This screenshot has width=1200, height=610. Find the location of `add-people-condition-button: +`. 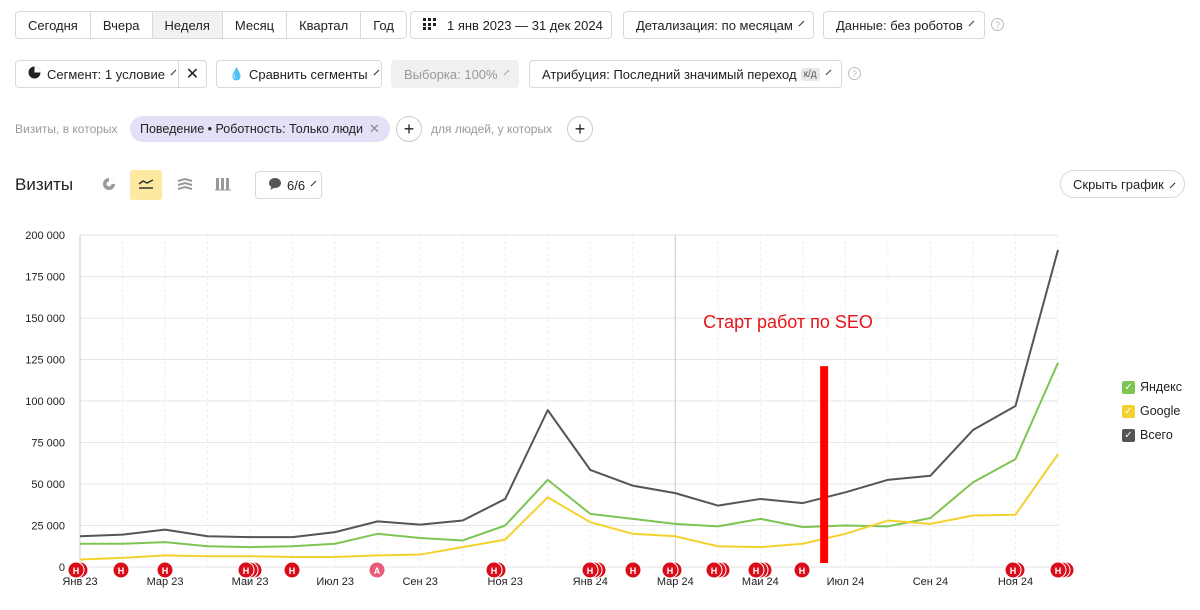

add-people-condition-button: + is located at coordinates (580, 129).